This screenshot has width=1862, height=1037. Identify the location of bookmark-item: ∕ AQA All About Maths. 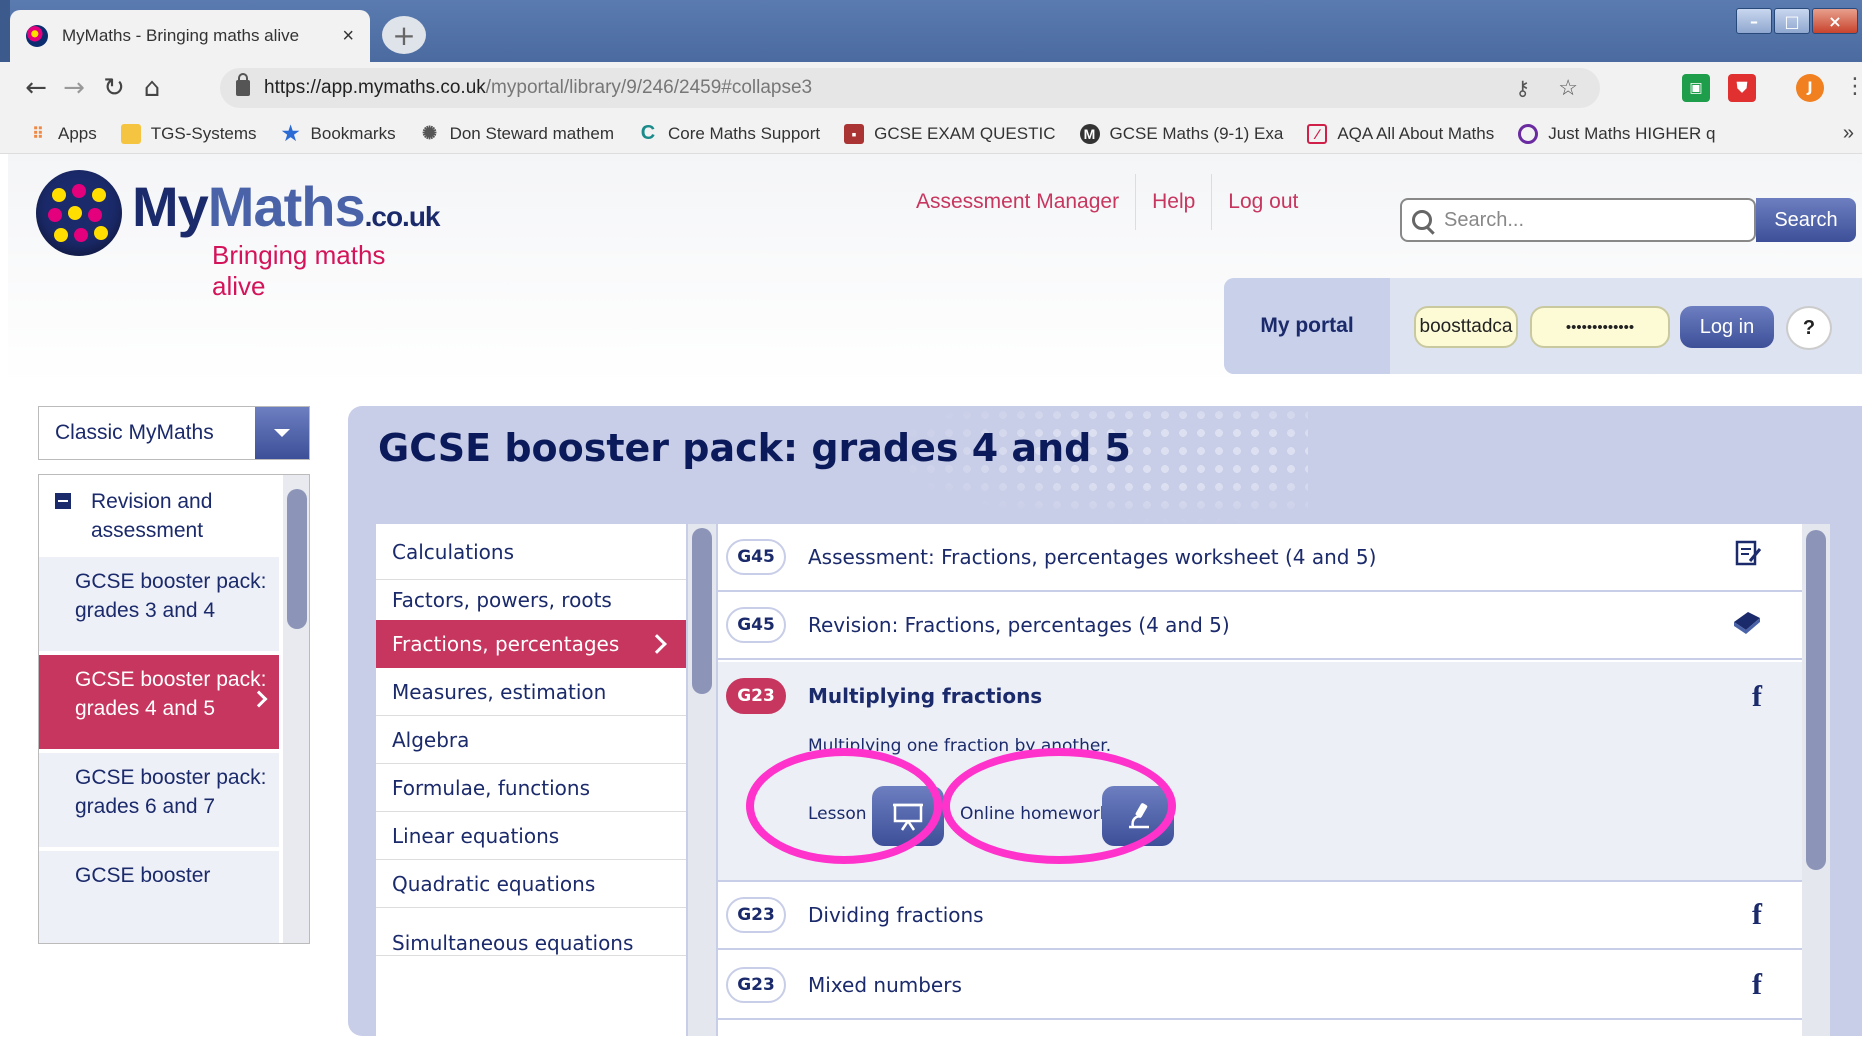
(1401, 133).